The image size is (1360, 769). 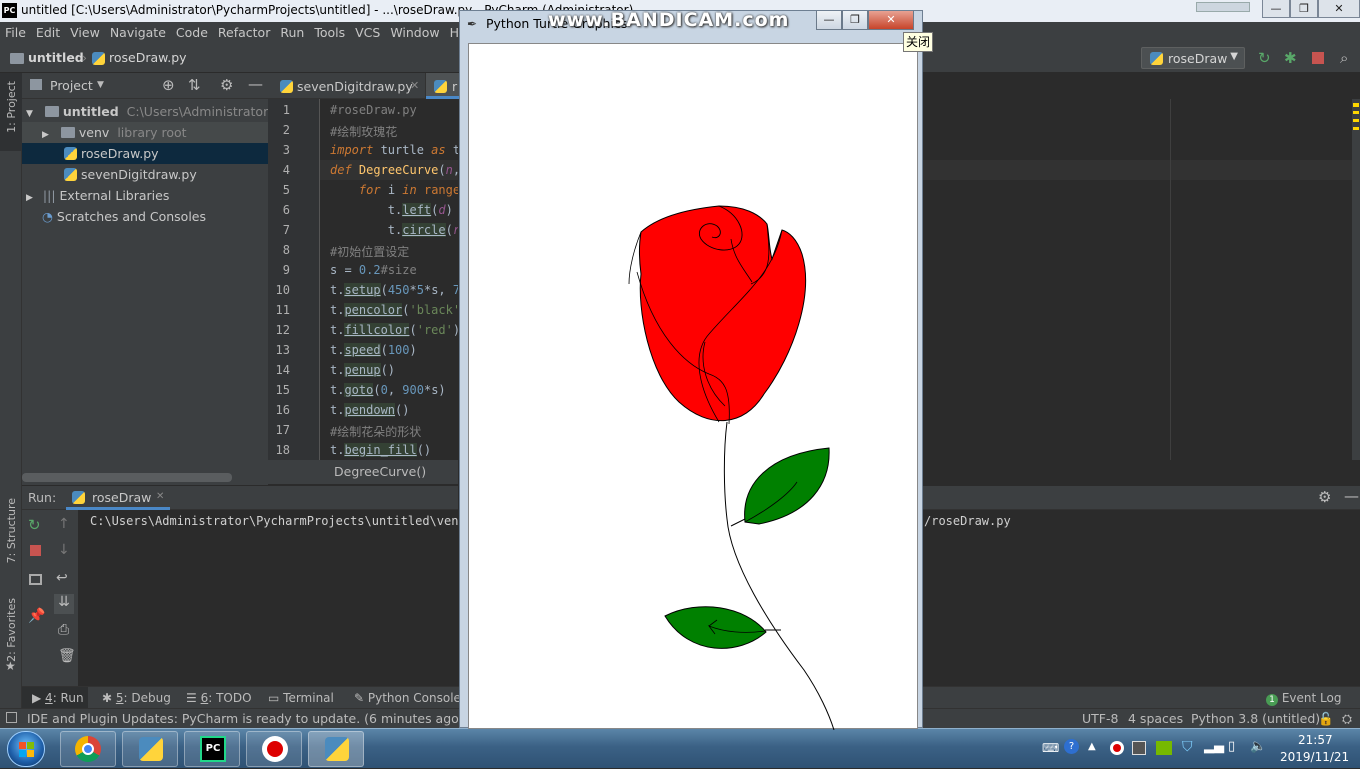 I want to click on clock-time: 21:57, so click(x=1315, y=740).